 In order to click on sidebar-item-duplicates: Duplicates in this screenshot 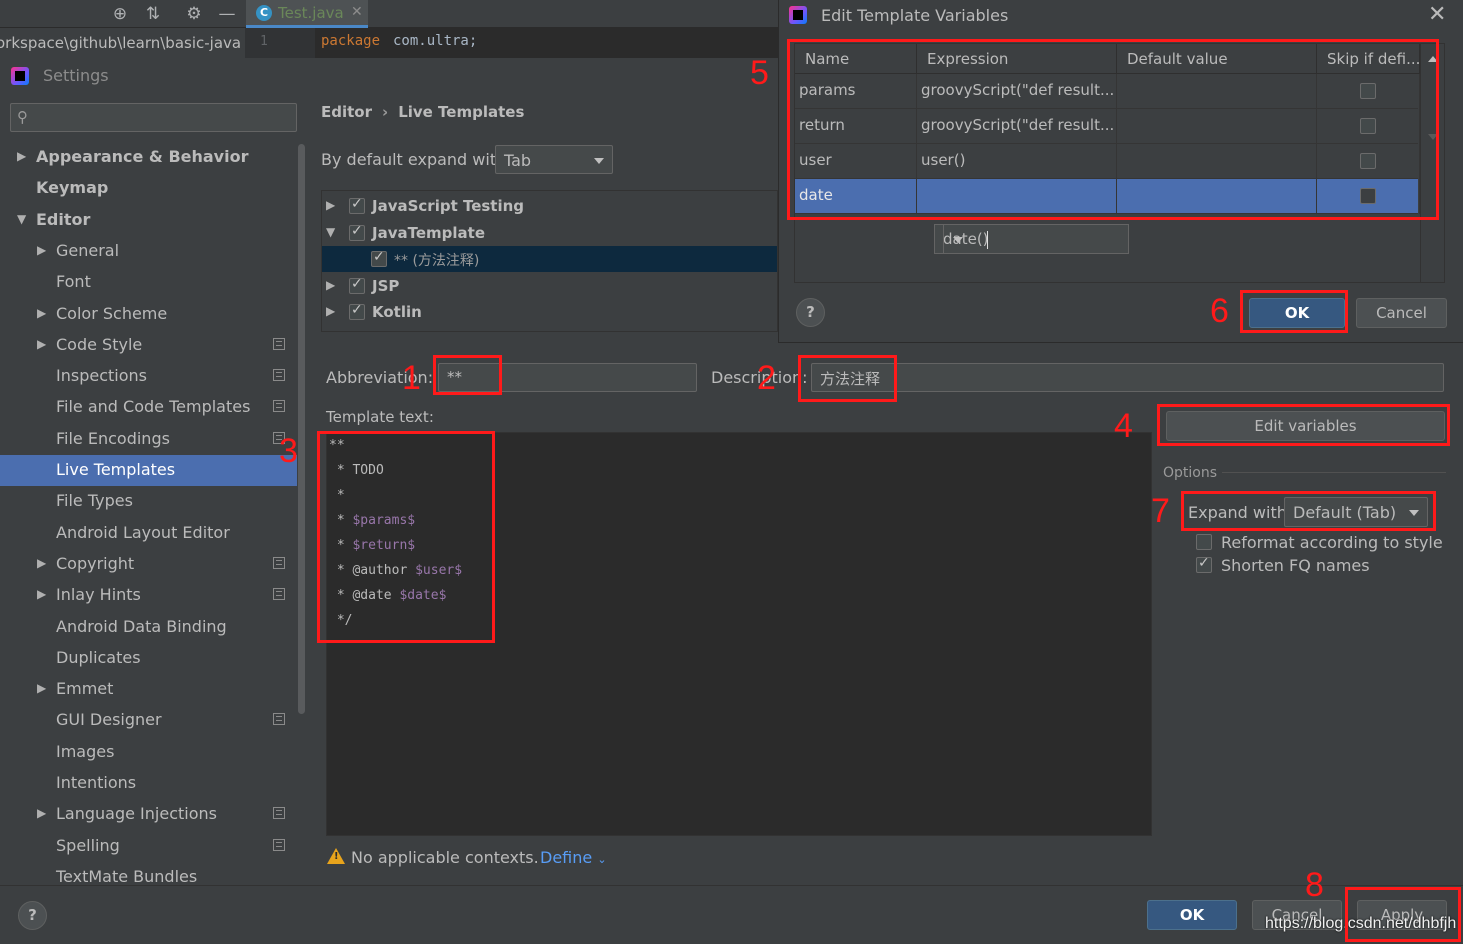, I will do `click(148, 658)`.